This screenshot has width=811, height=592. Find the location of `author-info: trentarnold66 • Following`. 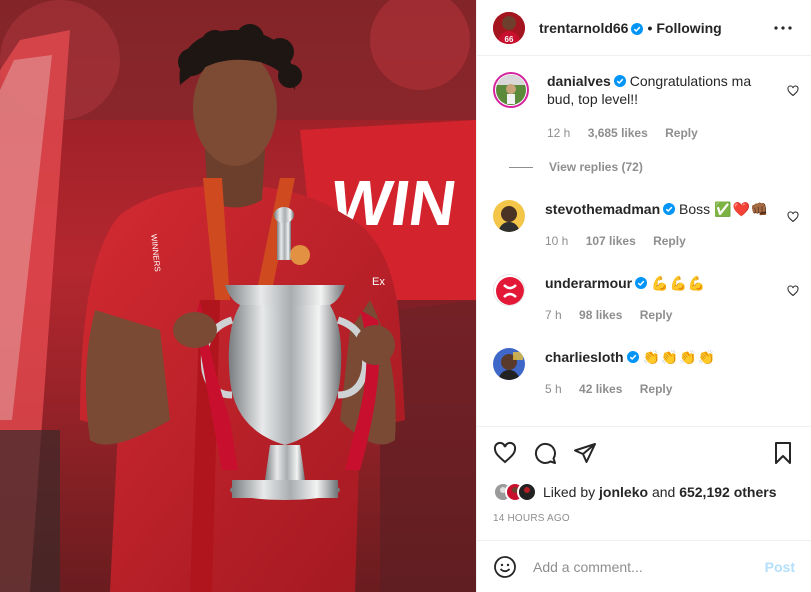

author-info: trentarnold66 • Following is located at coordinates (630, 28).